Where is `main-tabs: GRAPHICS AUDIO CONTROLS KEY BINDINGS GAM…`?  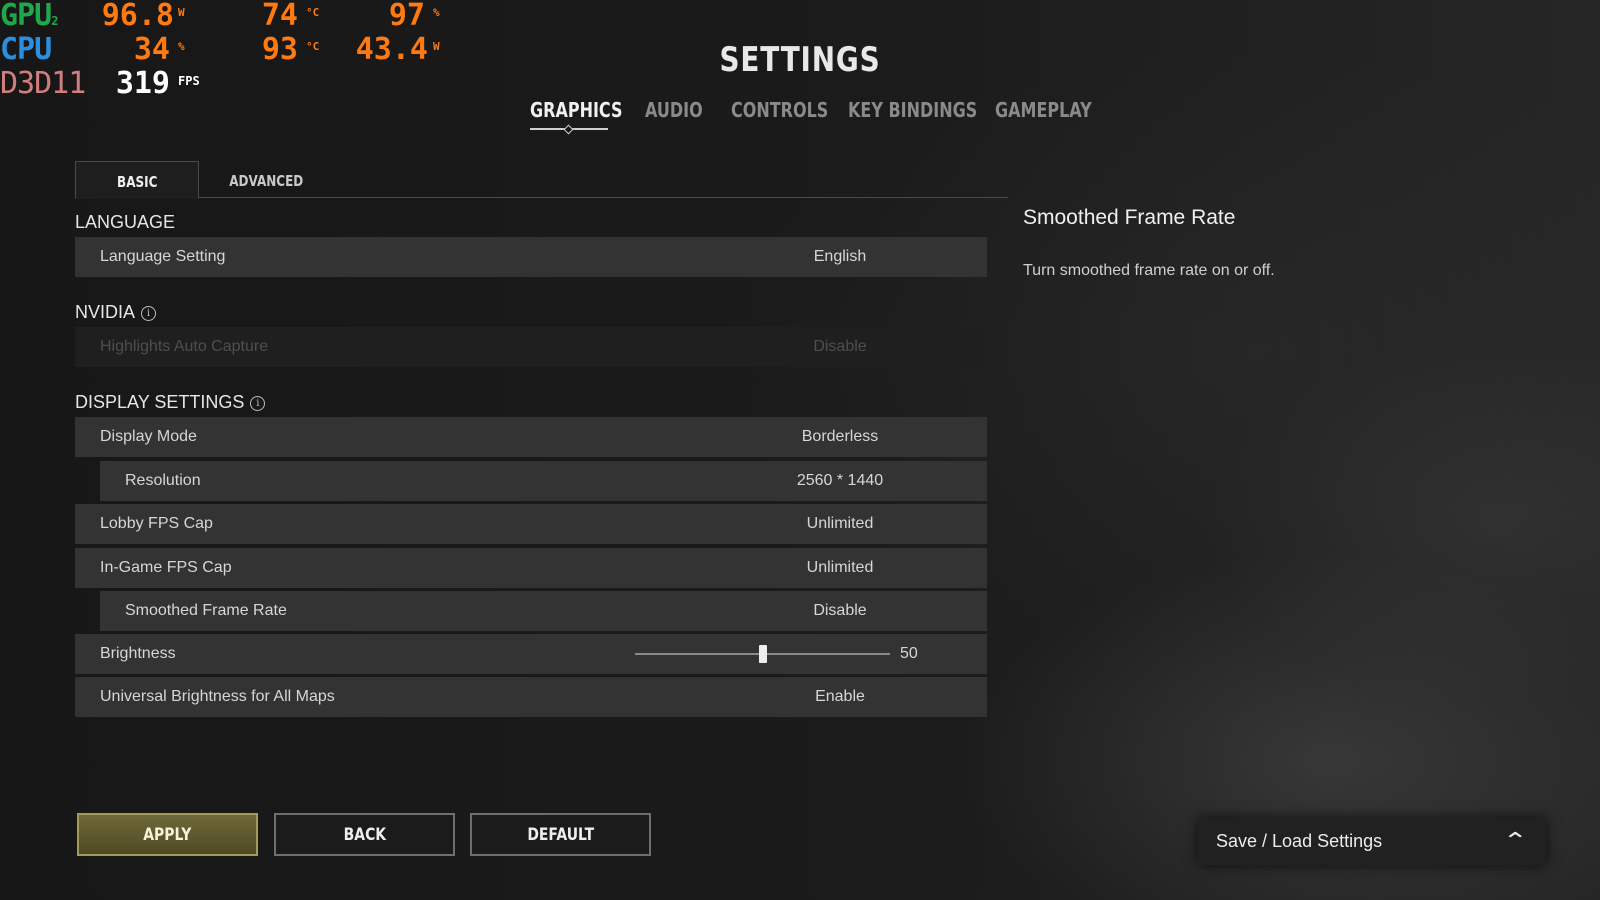
main-tabs: GRAPHICS AUDIO CONTROLS KEY BINDINGS GAM… is located at coordinates (800, 118).